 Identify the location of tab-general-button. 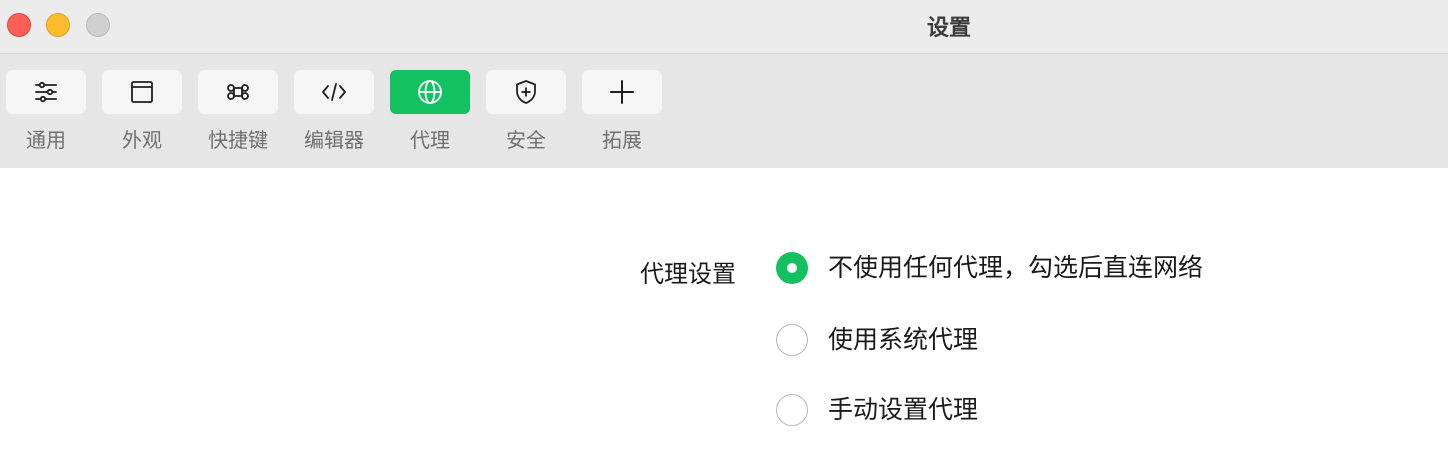
(46, 92).